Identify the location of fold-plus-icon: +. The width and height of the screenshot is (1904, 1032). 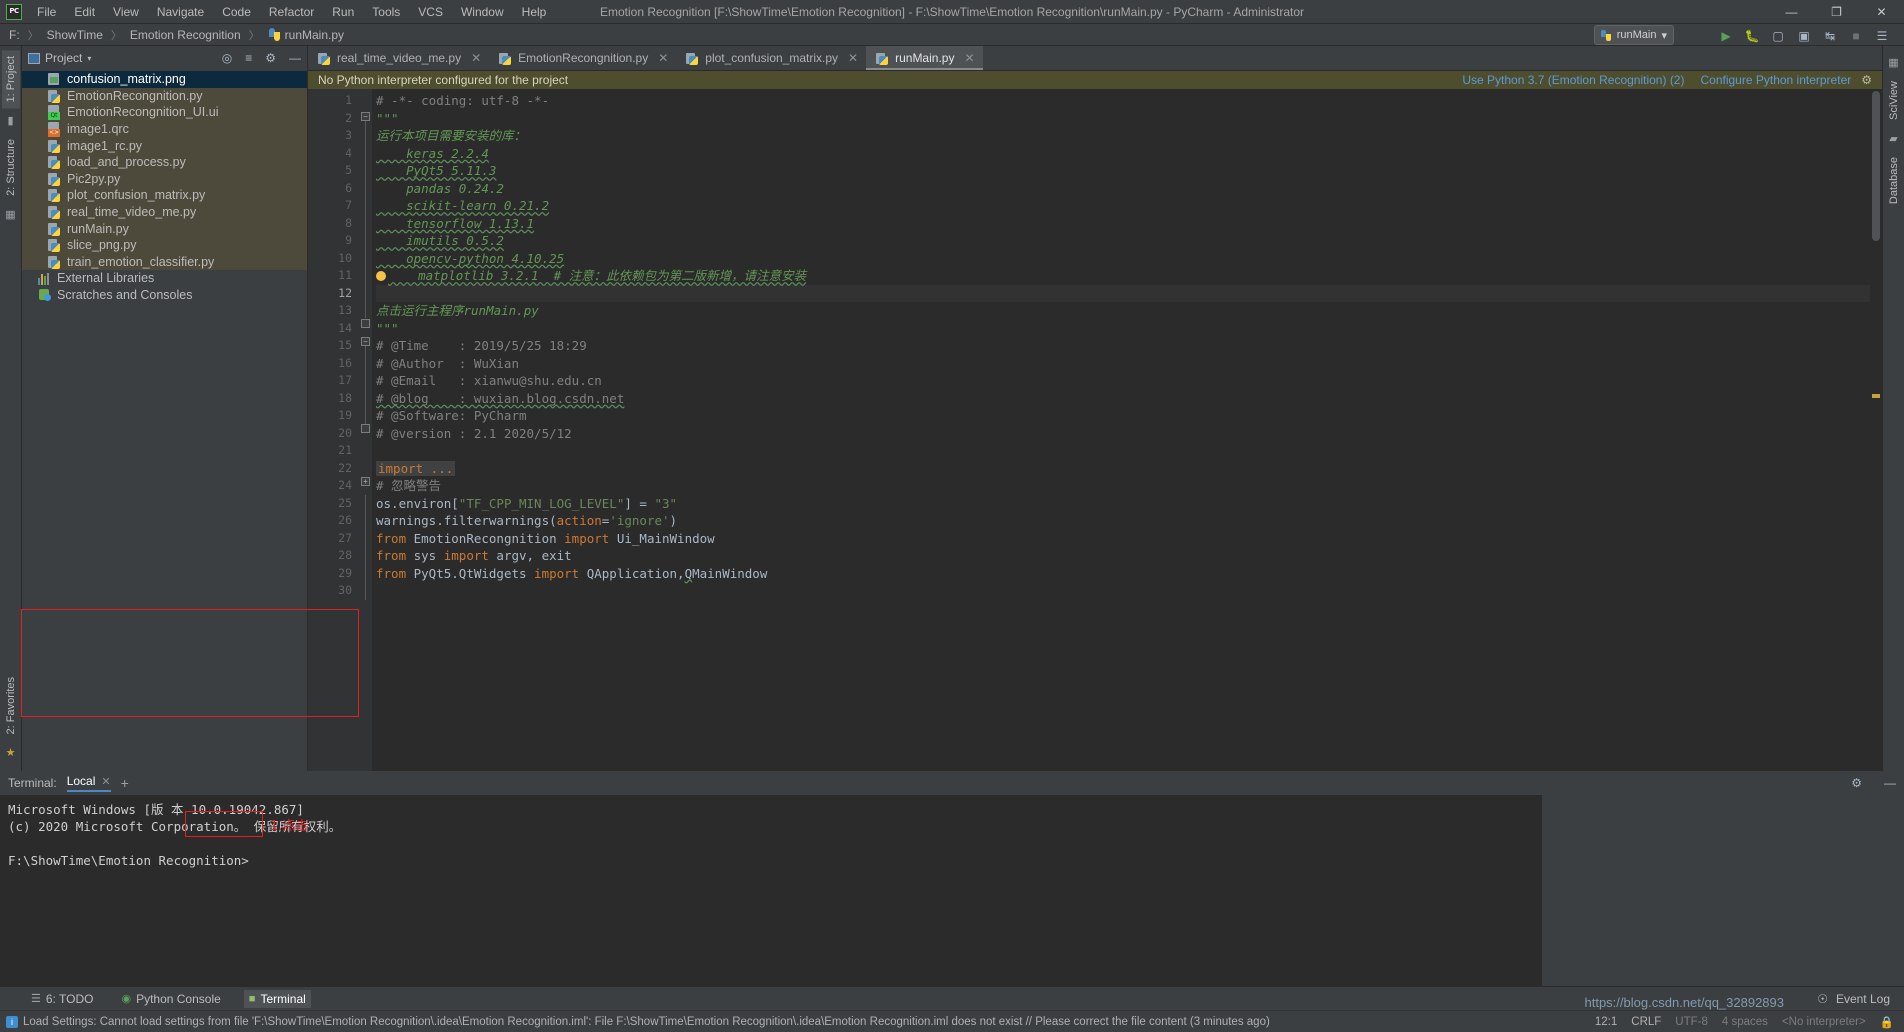
(365, 481).